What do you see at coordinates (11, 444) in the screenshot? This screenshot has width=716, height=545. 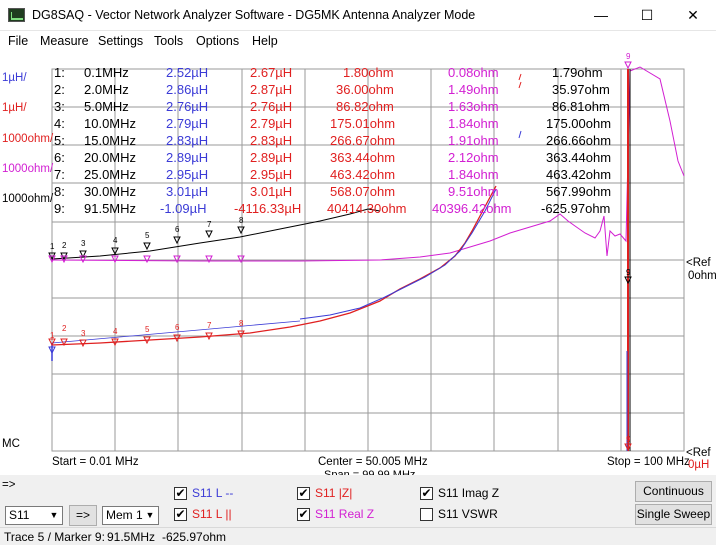 I see `mc-label: MC` at bounding box center [11, 444].